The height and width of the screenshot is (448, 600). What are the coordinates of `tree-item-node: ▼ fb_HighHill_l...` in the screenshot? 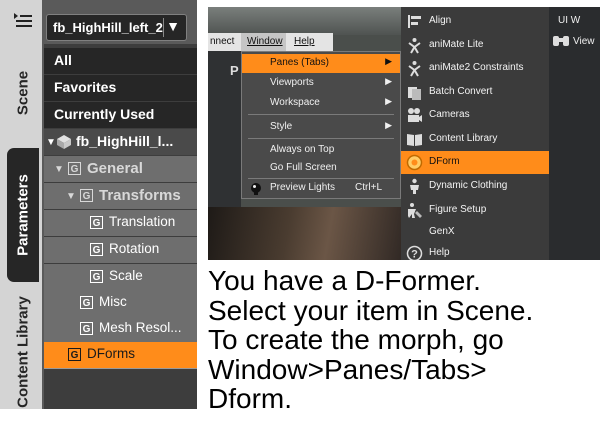 It's located at (120, 142).